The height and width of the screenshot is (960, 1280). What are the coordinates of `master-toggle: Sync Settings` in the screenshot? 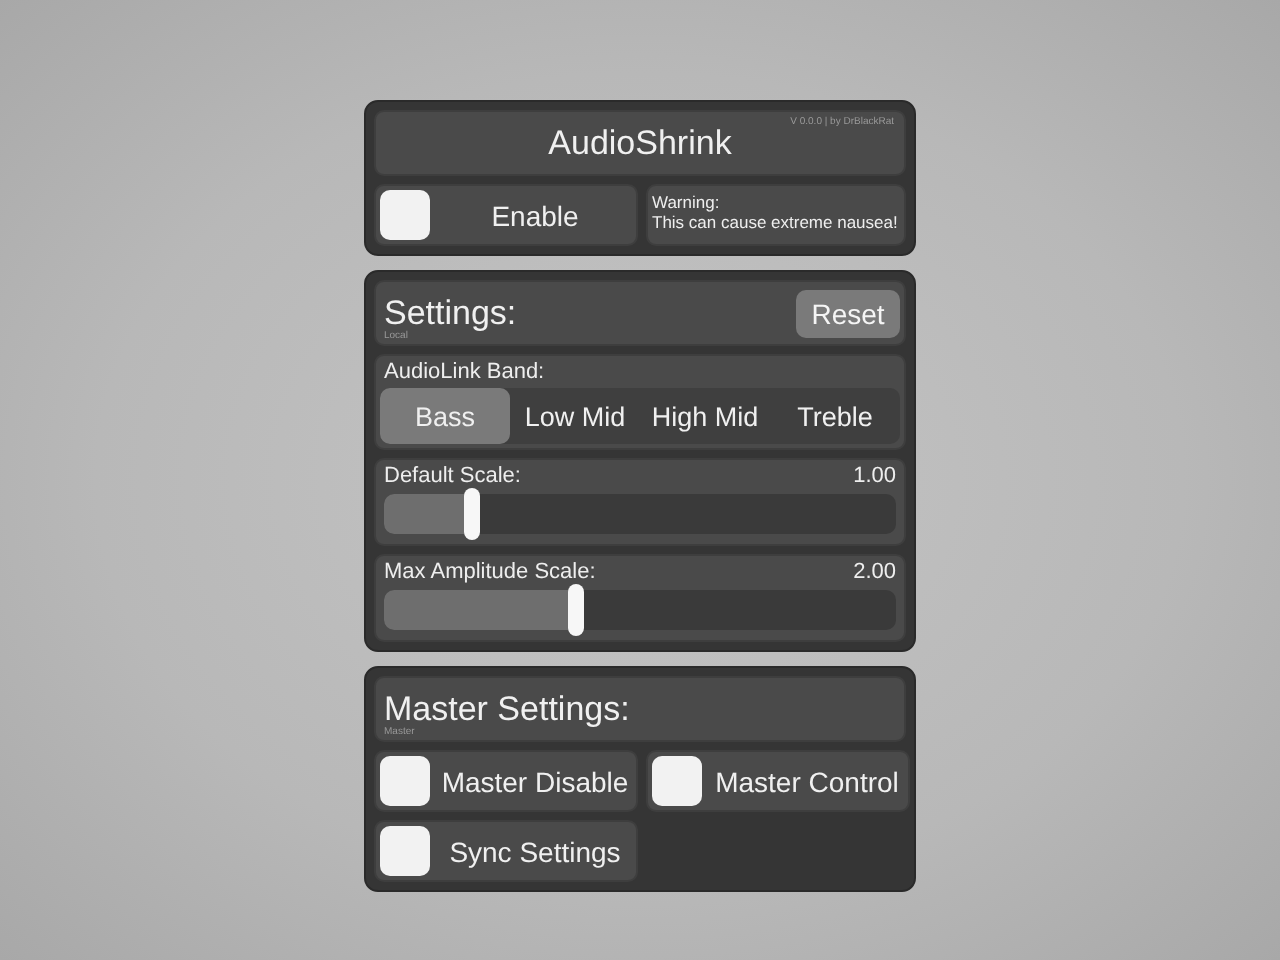 It's located at (506, 851).